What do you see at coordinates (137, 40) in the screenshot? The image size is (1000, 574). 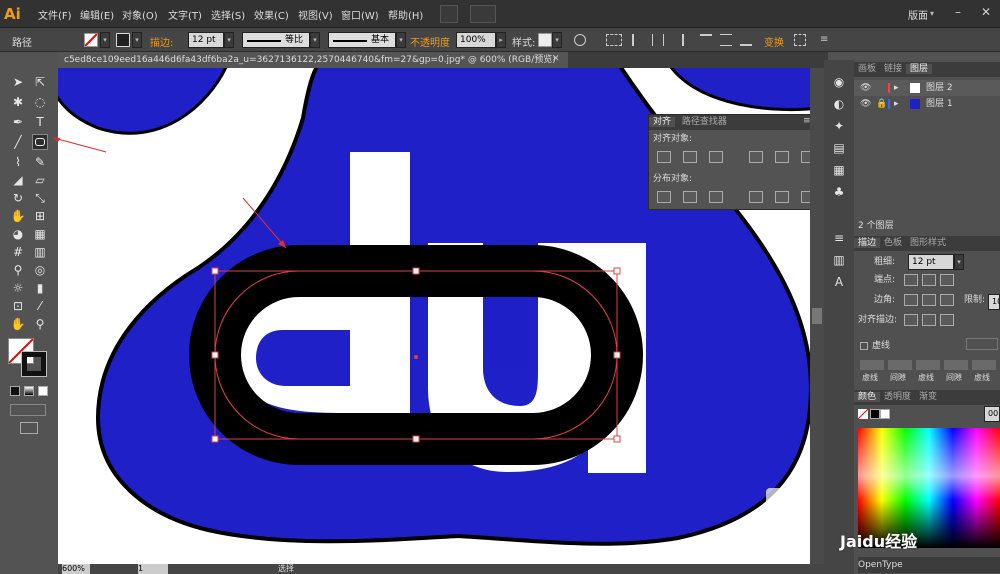 I see `stroke-dropdown: ▾` at bounding box center [137, 40].